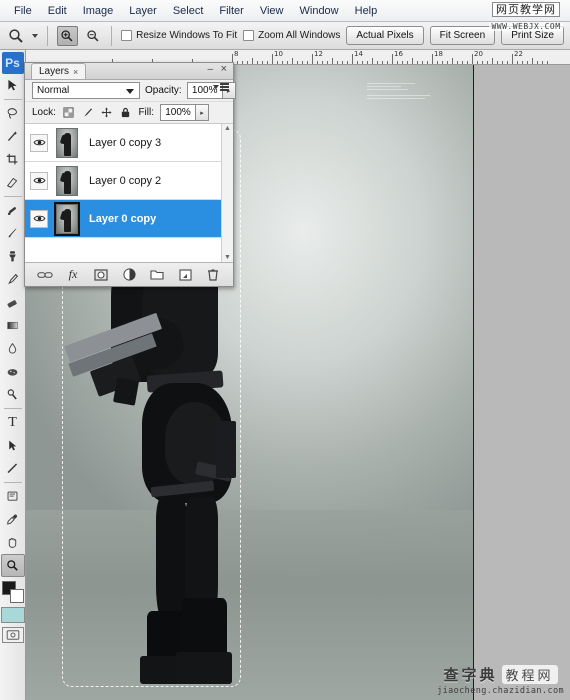  I want to click on layer-row: Layer 0 copy 2, so click(129, 181).